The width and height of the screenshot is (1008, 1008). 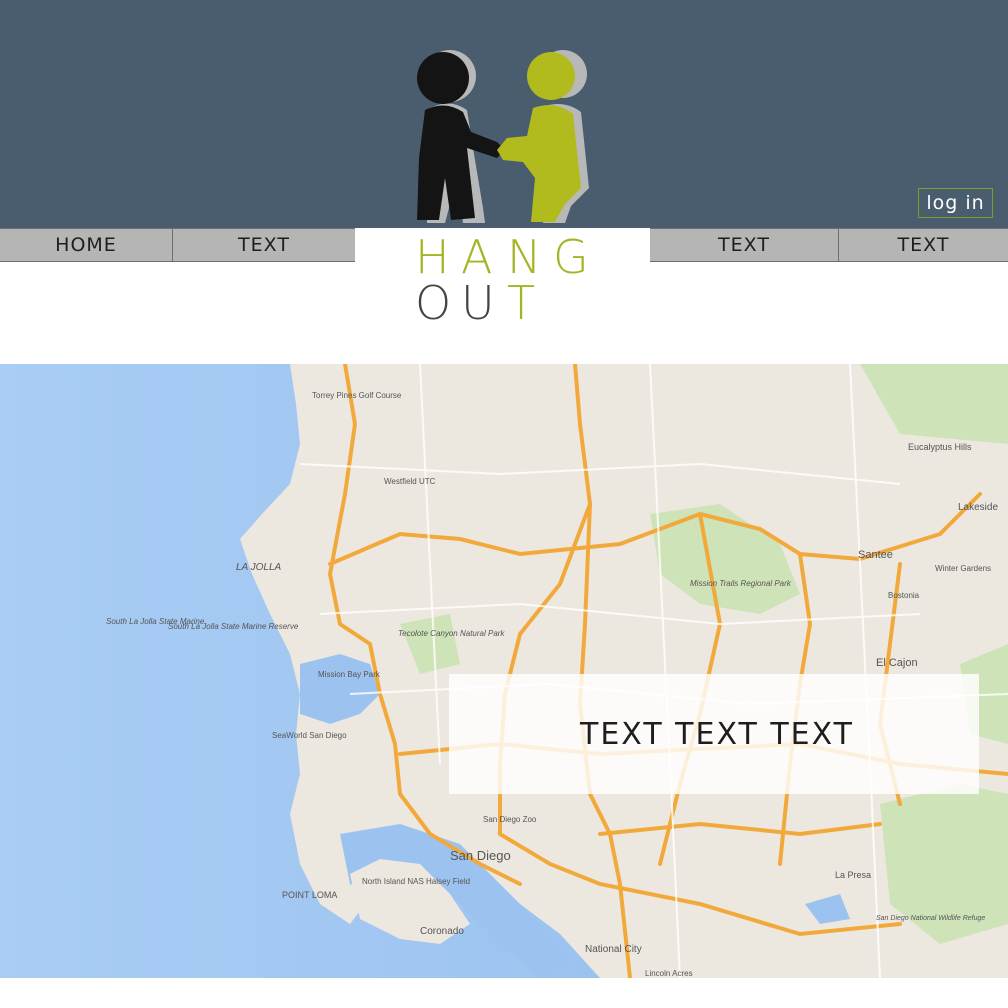 What do you see at coordinates (259, 567) in the screenshot?
I see `map-label: LA JOLLA` at bounding box center [259, 567].